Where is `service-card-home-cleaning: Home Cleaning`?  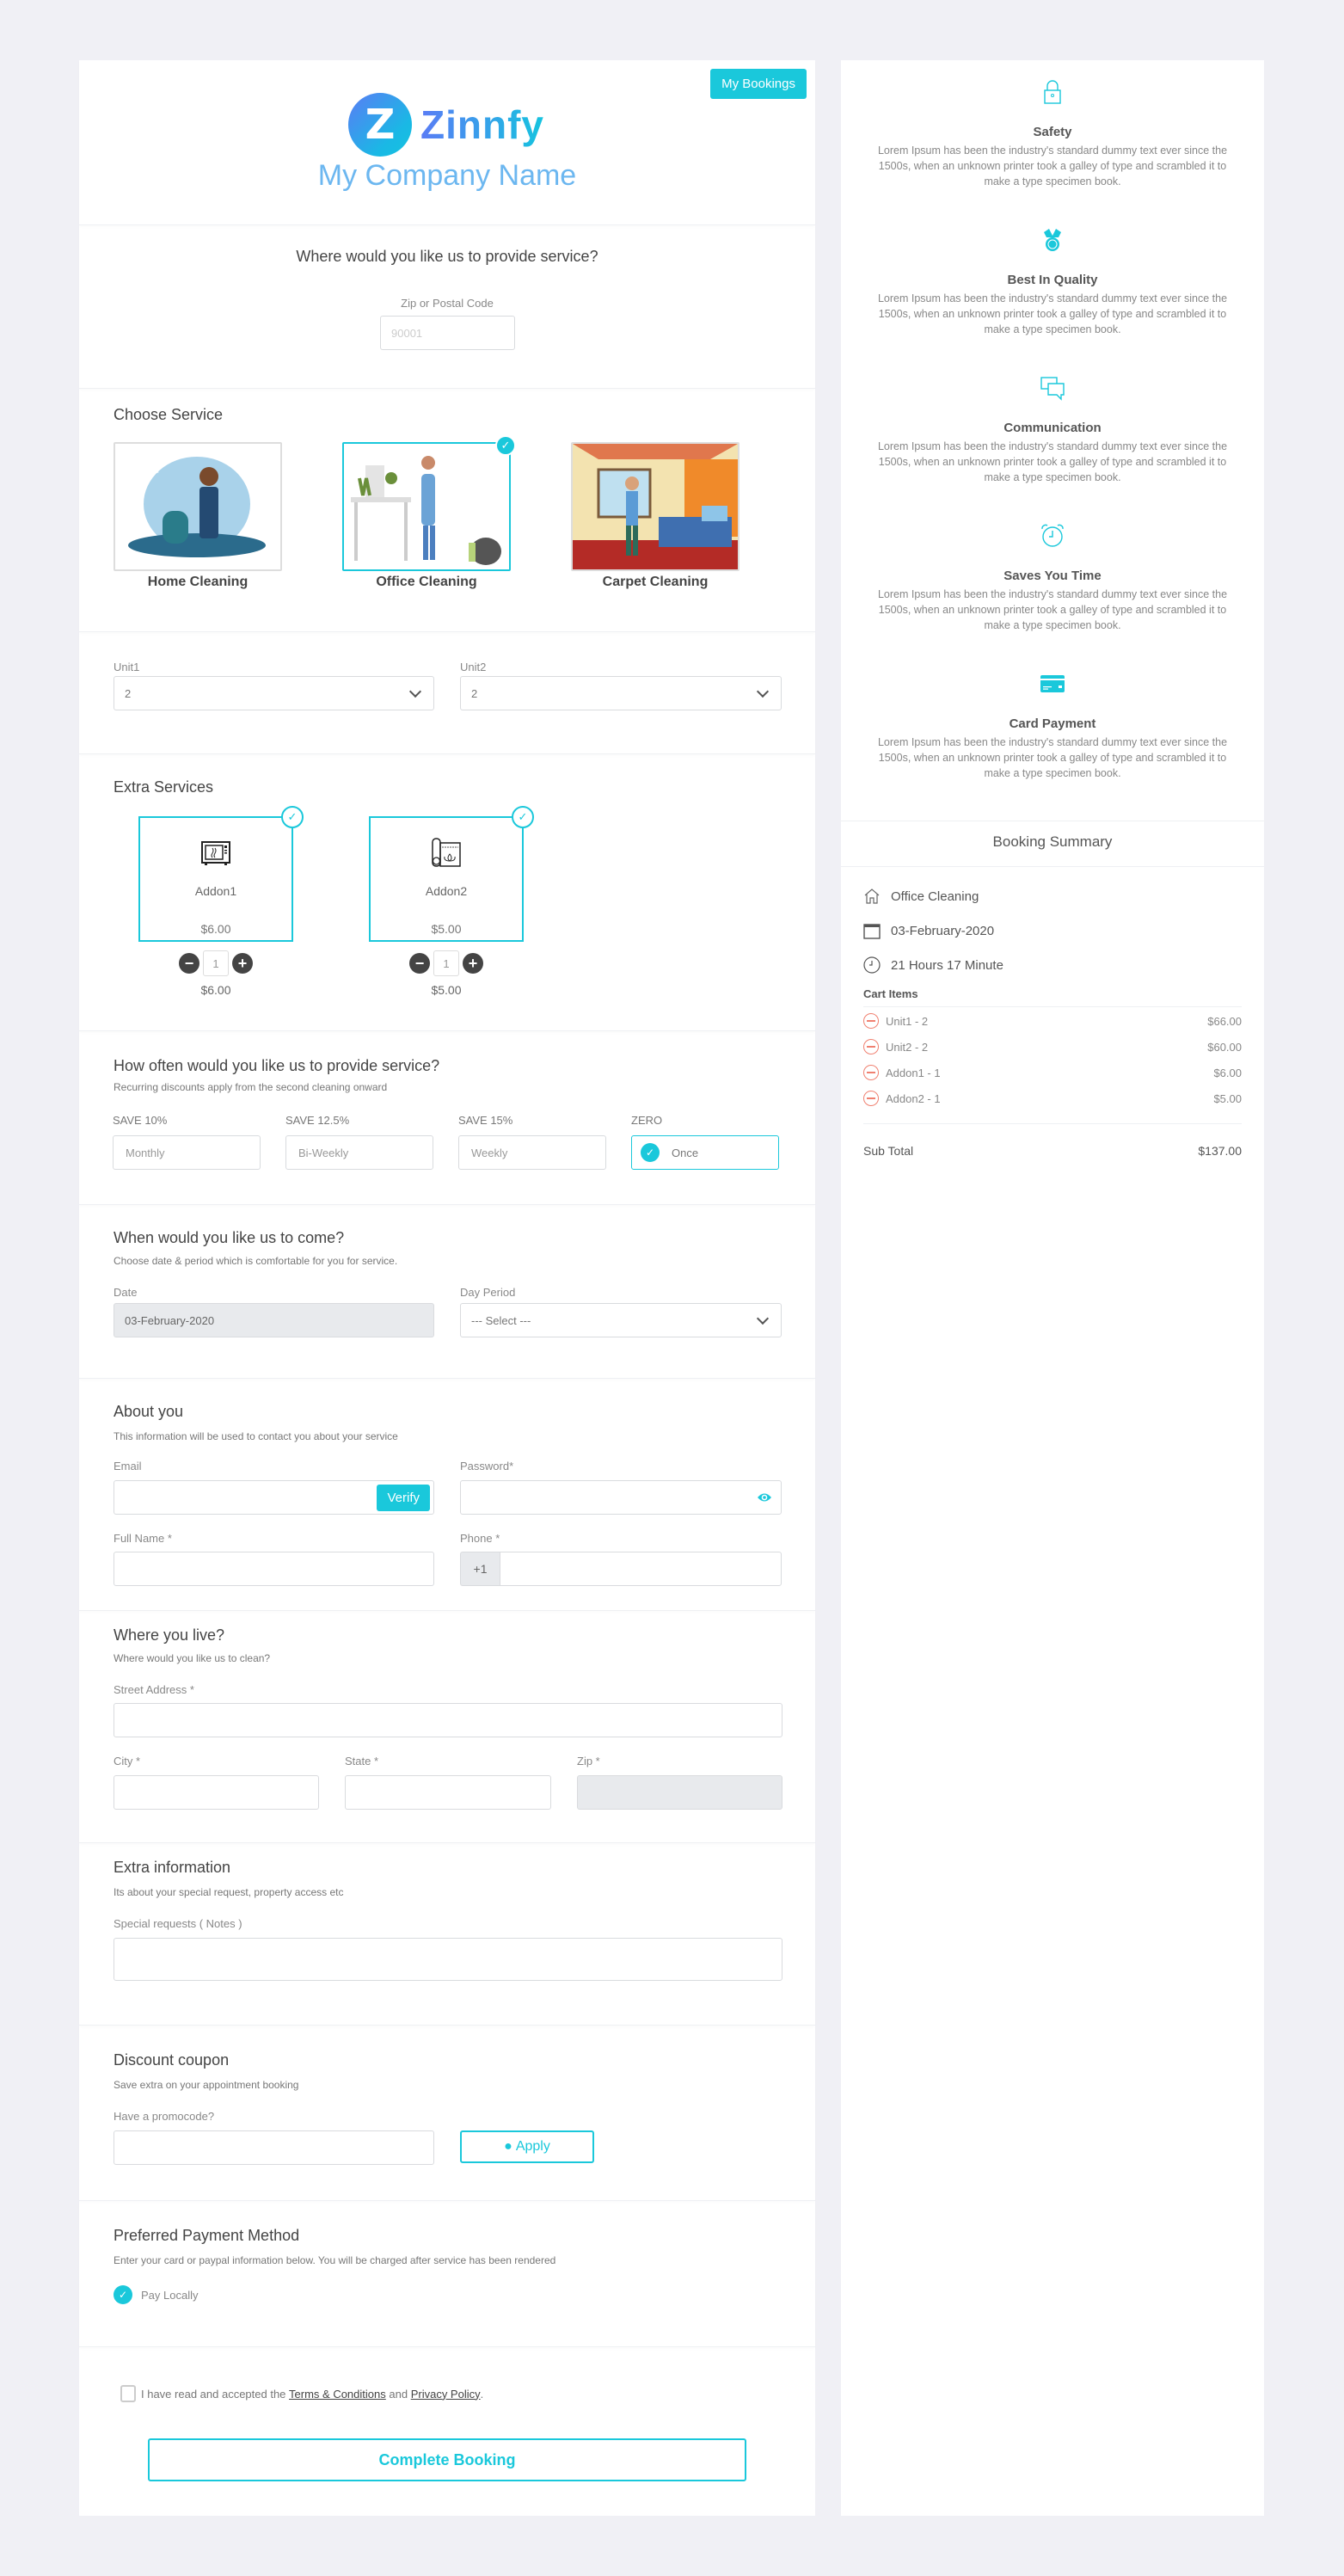 service-card-home-cleaning: Home Cleaning is located at coordinates (198, 516).